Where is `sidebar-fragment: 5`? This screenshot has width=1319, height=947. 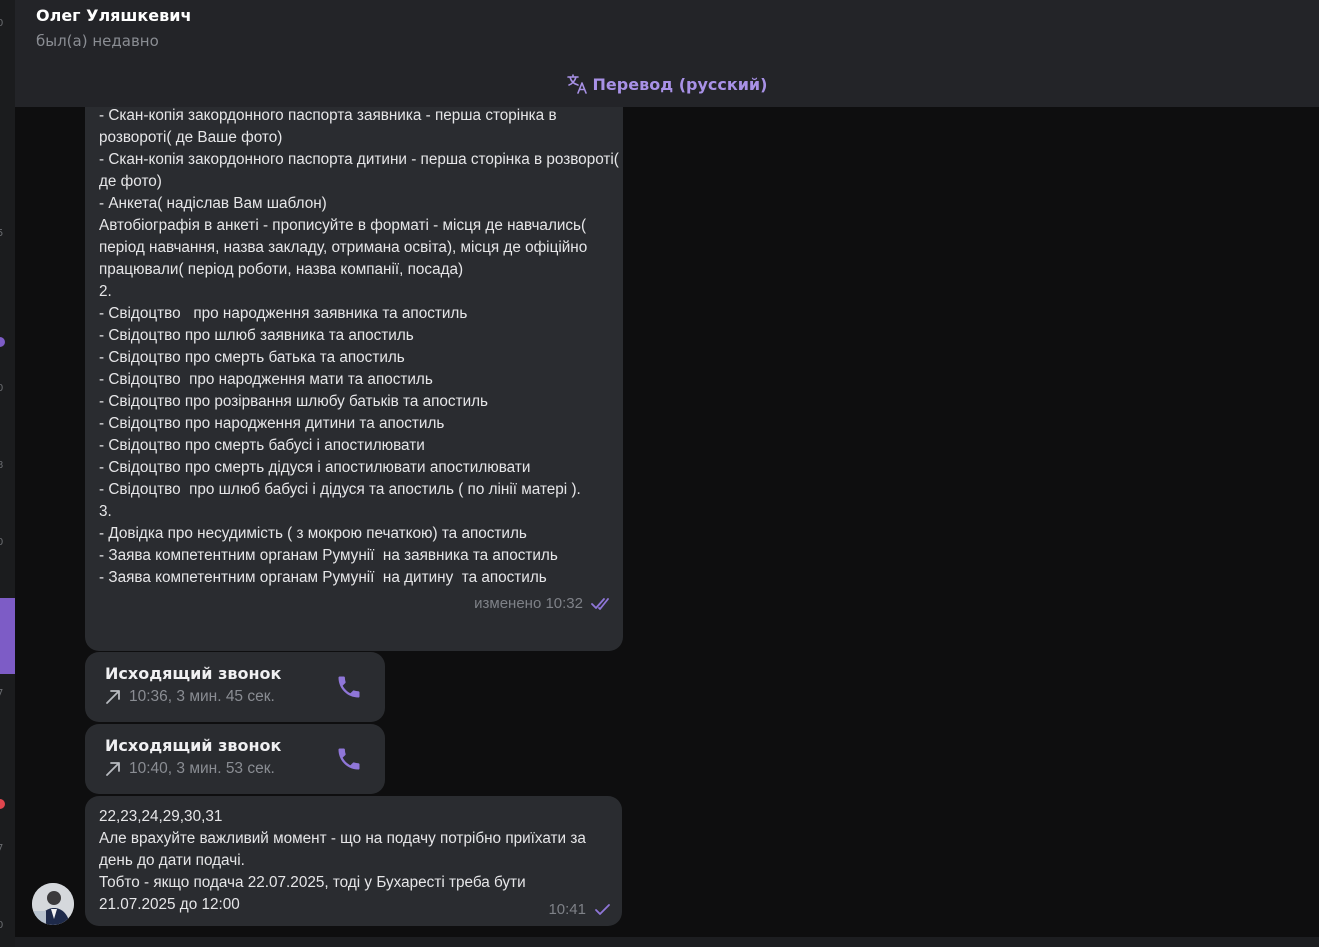 sidebar-fragment: 5 is located at coordinates (2, 233).